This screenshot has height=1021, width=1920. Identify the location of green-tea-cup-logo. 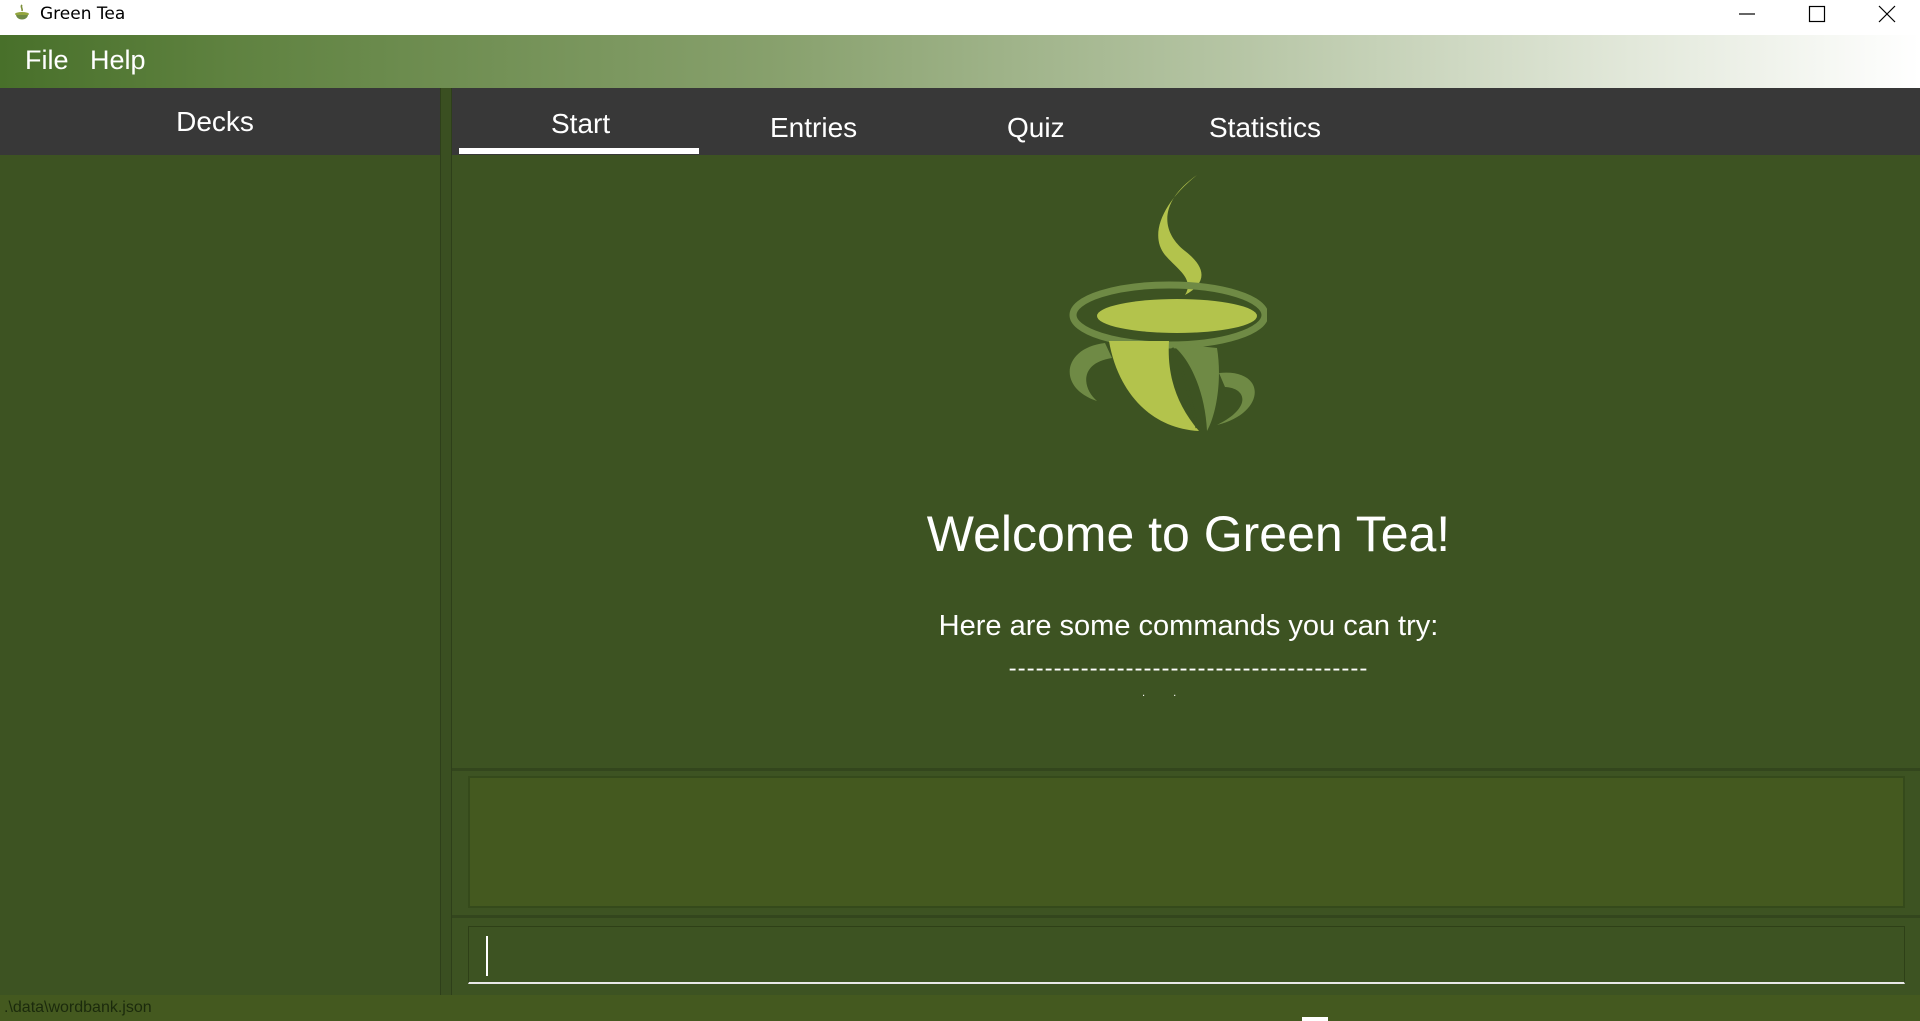
(1168, 303).